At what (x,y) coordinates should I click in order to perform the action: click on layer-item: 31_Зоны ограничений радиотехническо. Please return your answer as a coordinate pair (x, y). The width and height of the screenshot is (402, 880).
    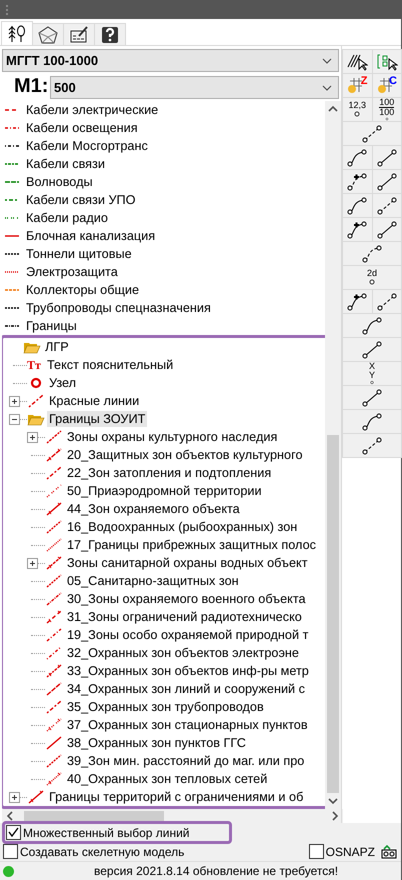
    Looking at the image, I should click on (184, 617).